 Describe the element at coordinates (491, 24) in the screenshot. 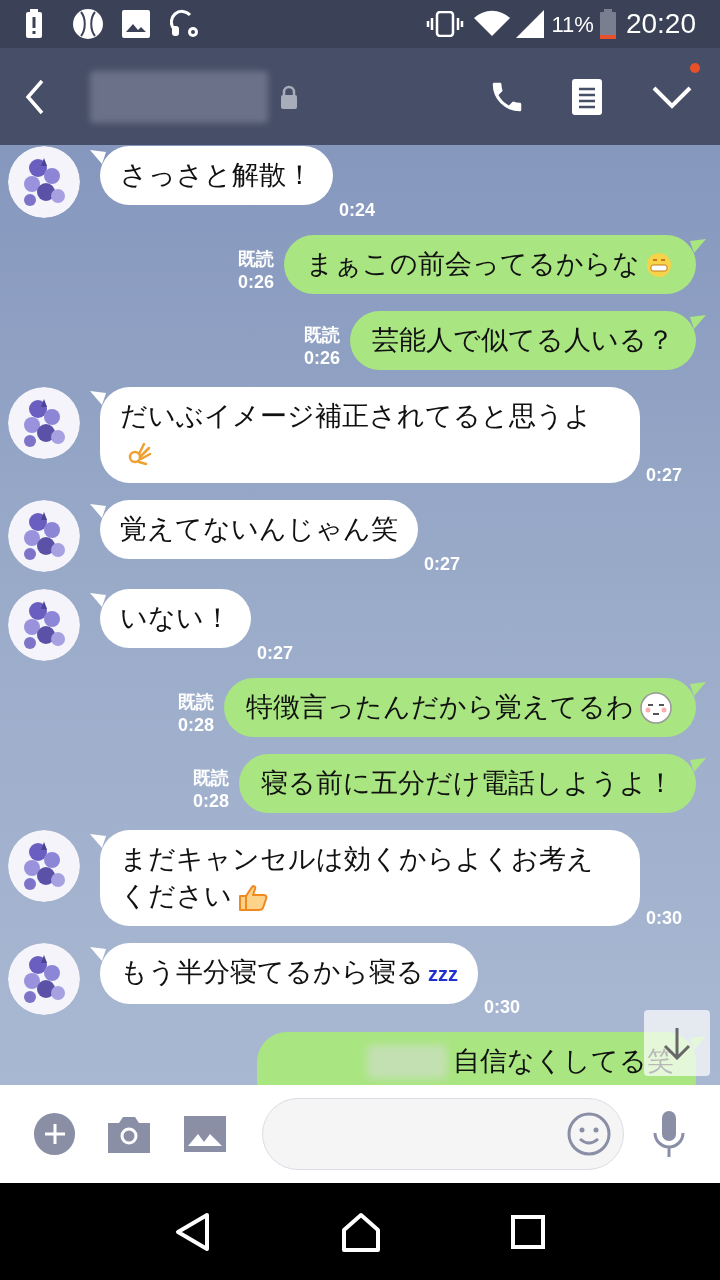

I see `wifi-icon` at that location.